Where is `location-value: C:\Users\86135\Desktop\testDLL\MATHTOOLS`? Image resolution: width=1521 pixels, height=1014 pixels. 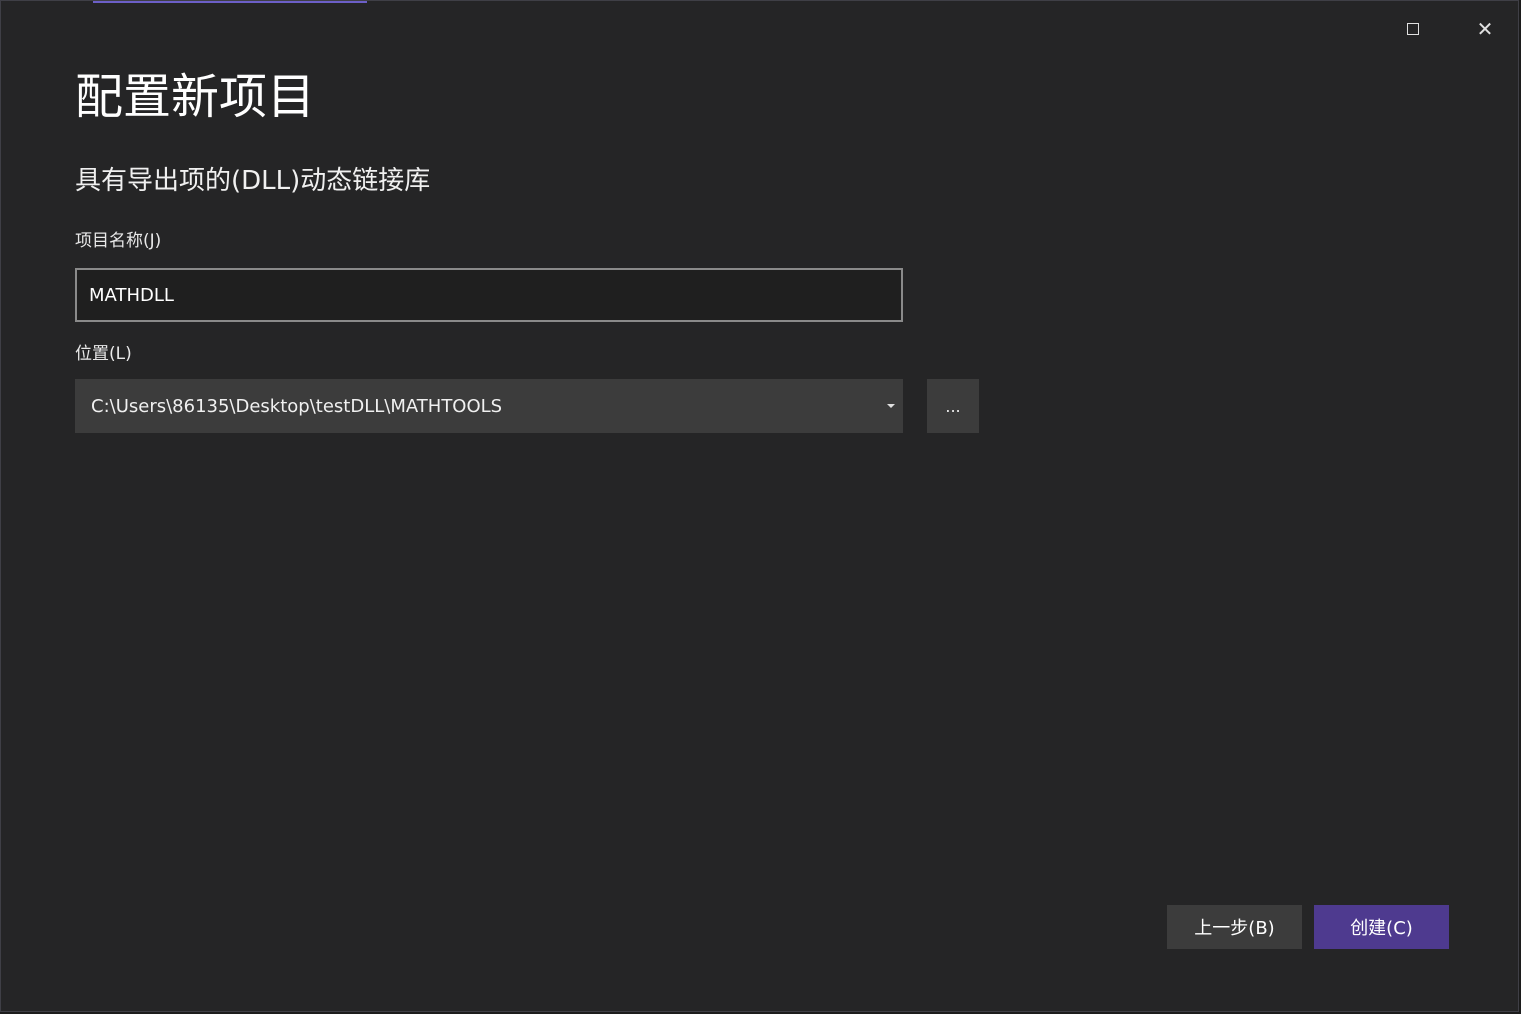
location-value: C:\Users\86135\Desktop\testDLL\MATHTOOLS is located at coordinates (297, 406).